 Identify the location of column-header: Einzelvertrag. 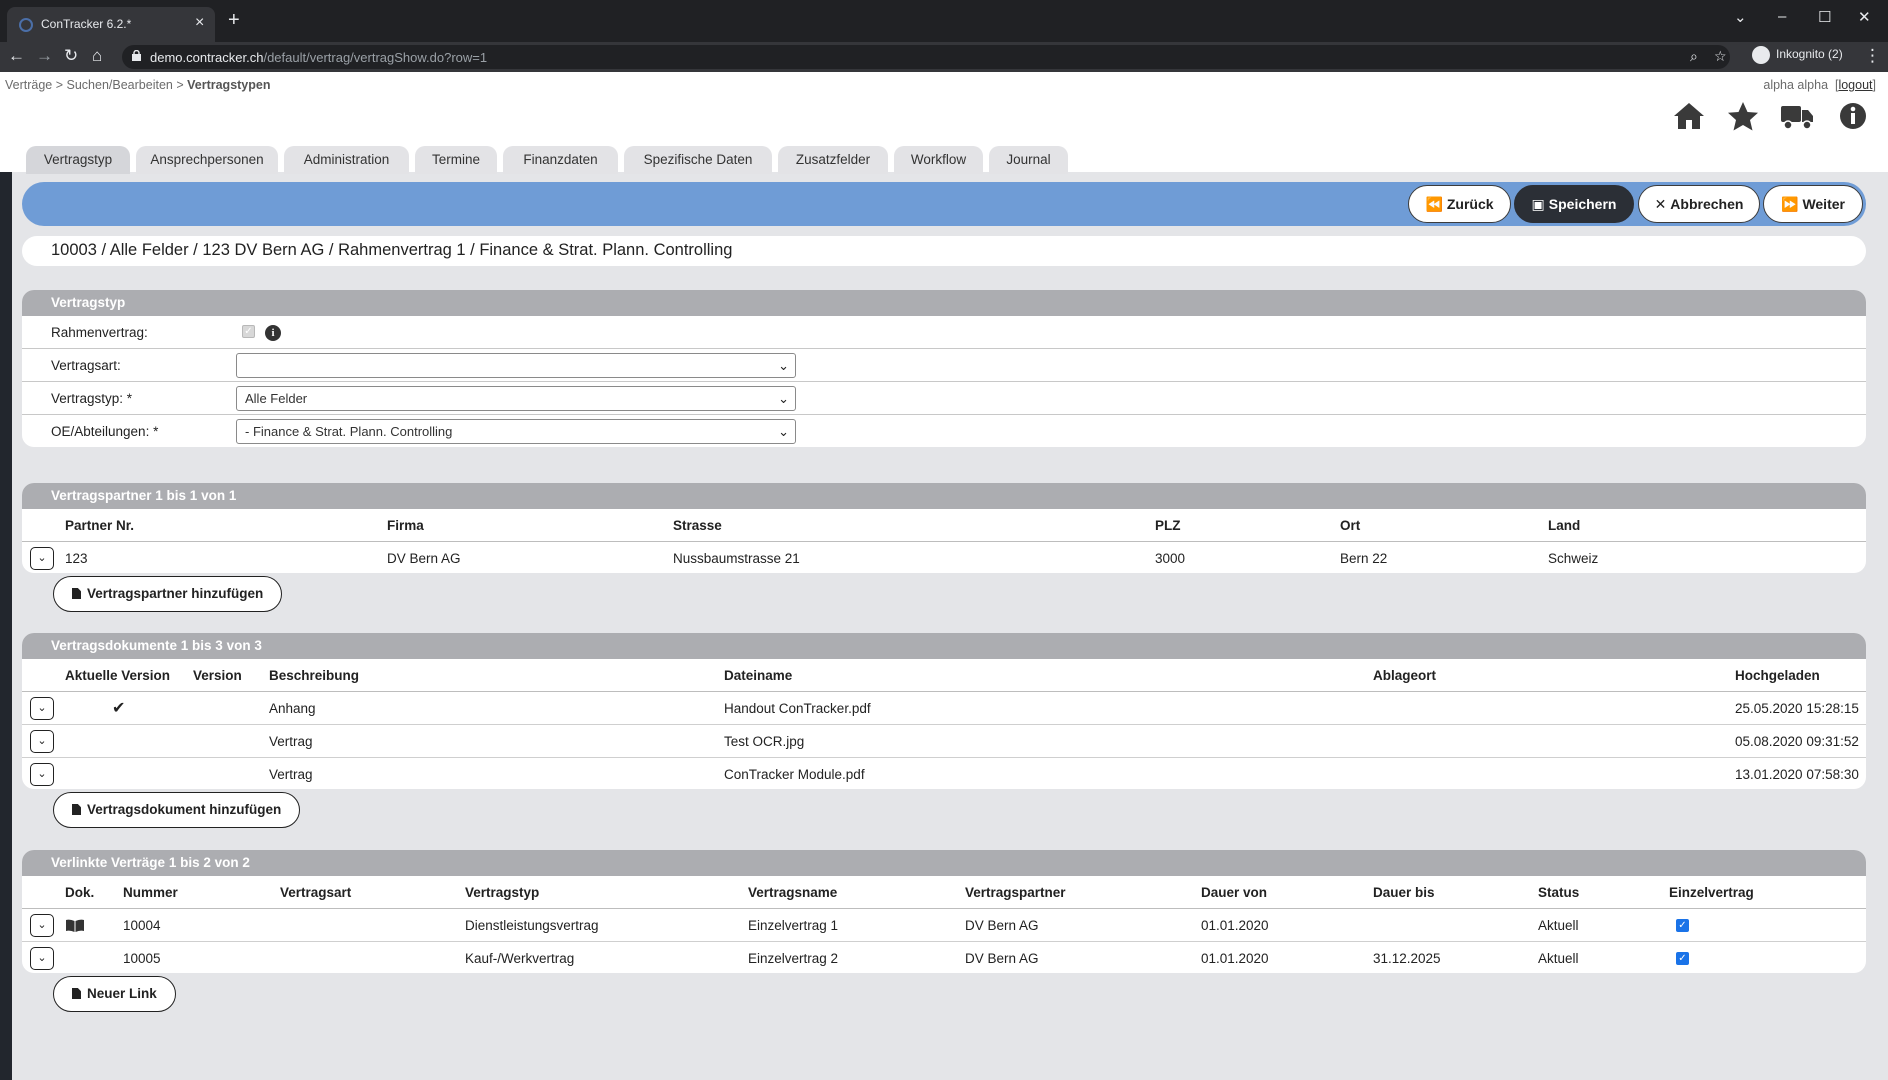
(1711, 892).